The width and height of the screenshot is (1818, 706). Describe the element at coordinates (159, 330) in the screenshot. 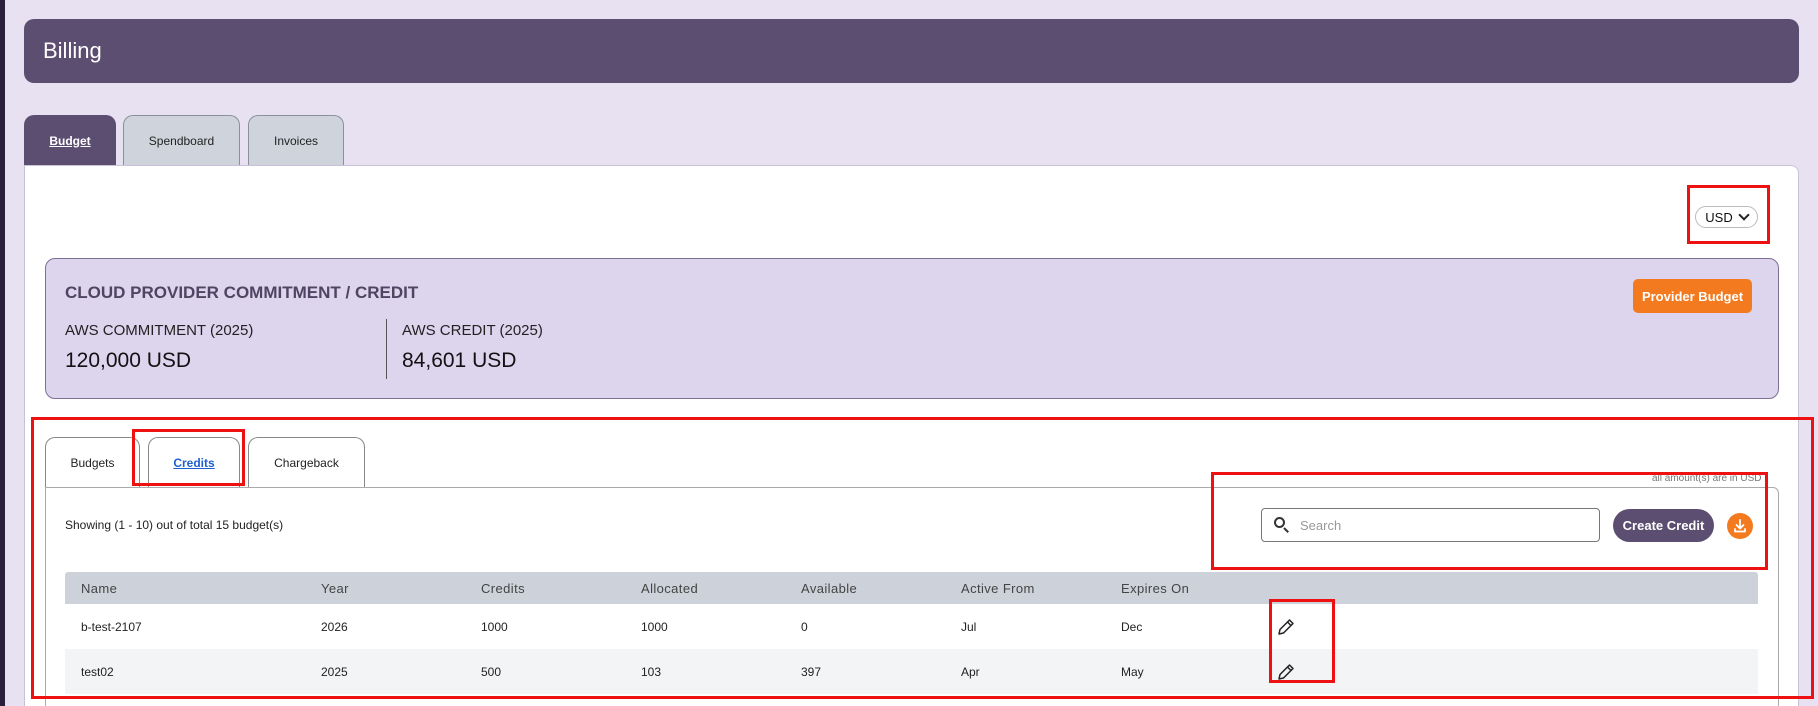

I see `aws-commitment-label: AWS COMMITMENT (2025)` at that location.